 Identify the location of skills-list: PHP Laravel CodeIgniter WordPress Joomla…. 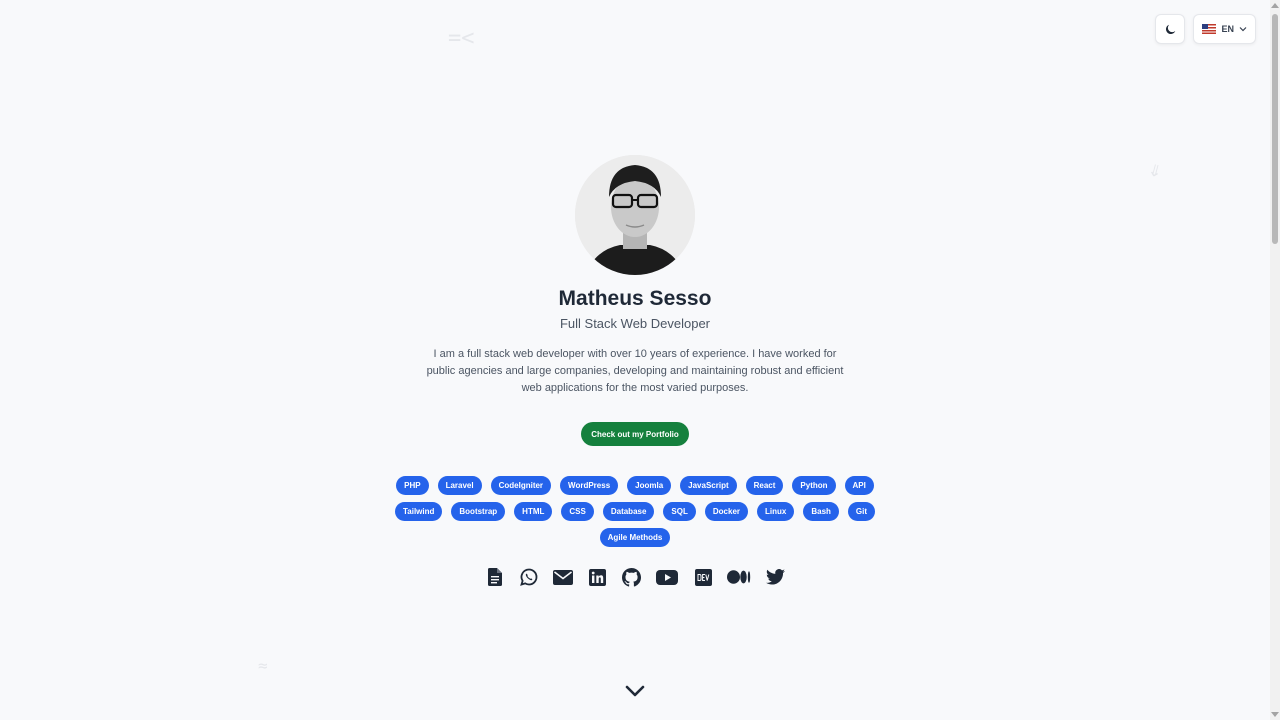
(635, 511).